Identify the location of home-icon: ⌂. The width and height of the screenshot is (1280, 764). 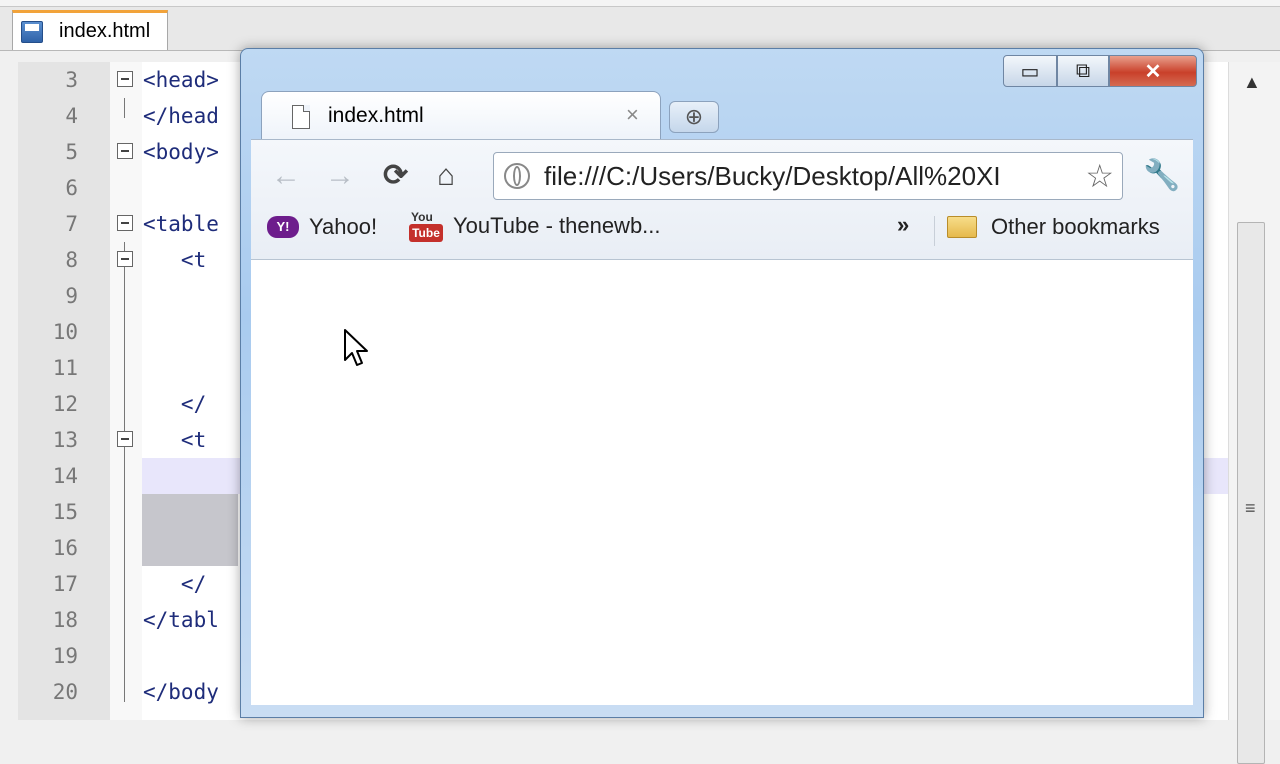
(446, 176).